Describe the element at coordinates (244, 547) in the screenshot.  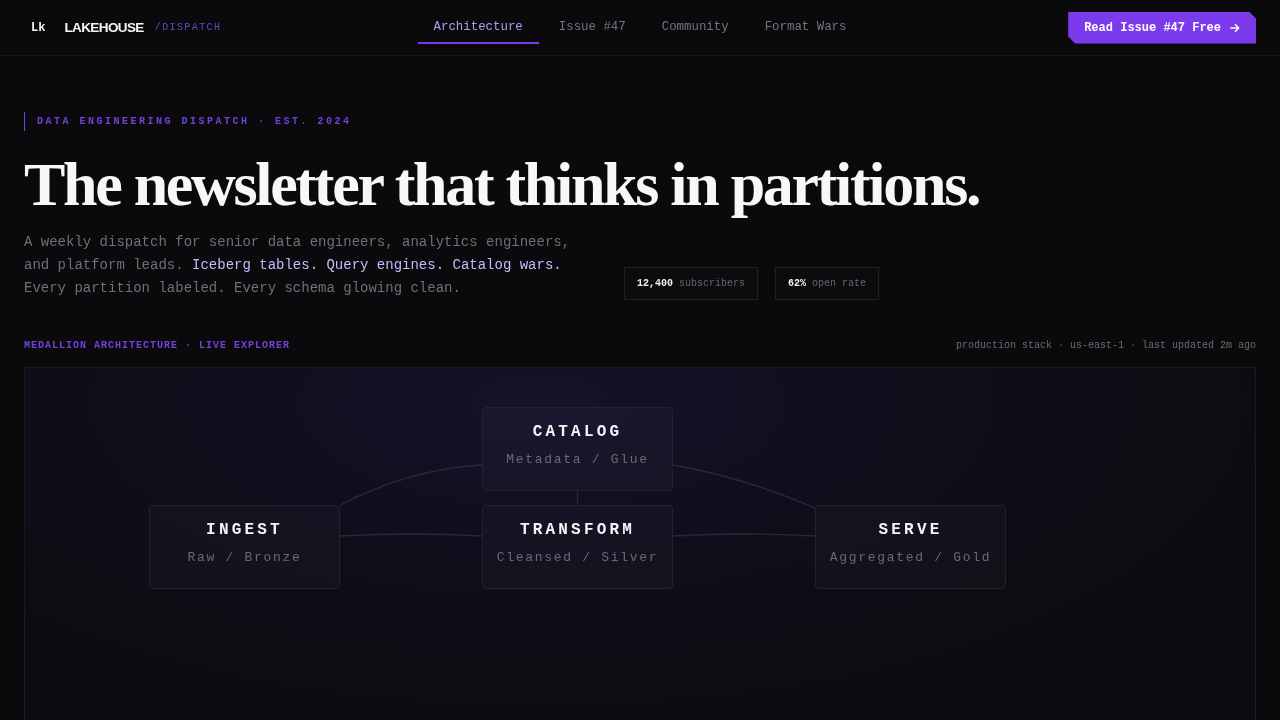
I see `pipeline-node: INGEST Raw / Bronze` at that location.